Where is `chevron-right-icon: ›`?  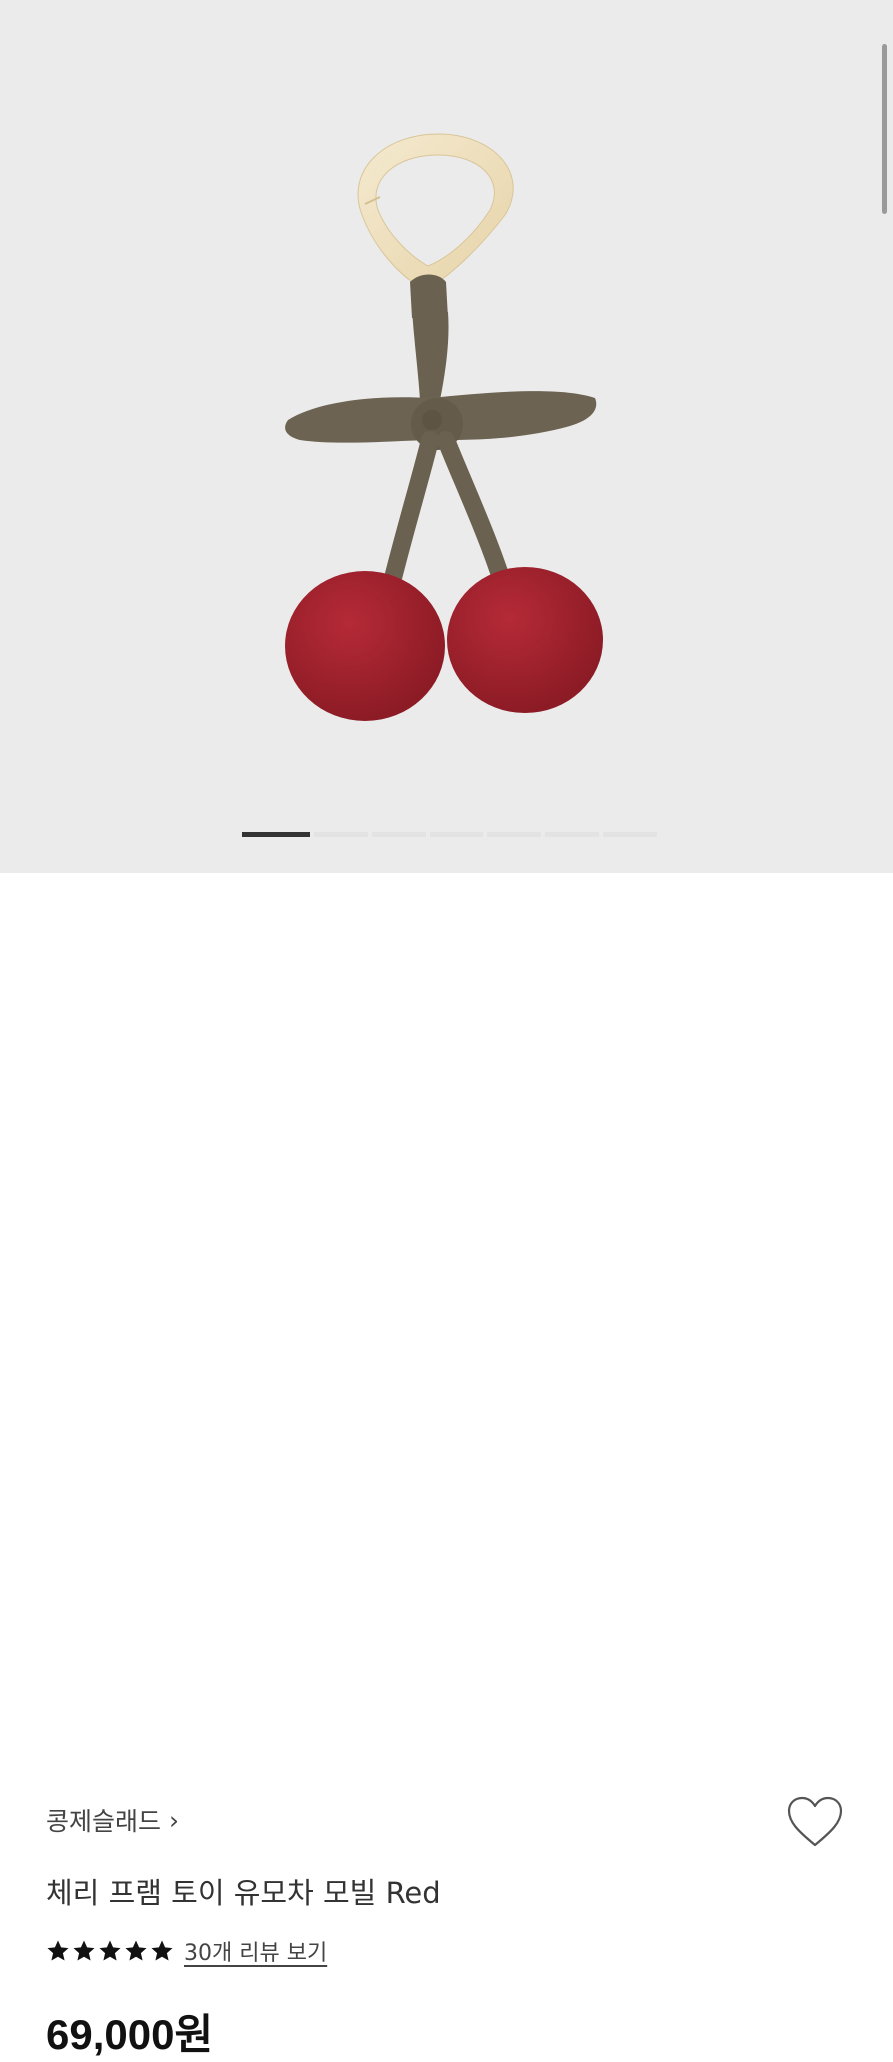 chevron-right-icon: › is located at coordinates (174, 1820).